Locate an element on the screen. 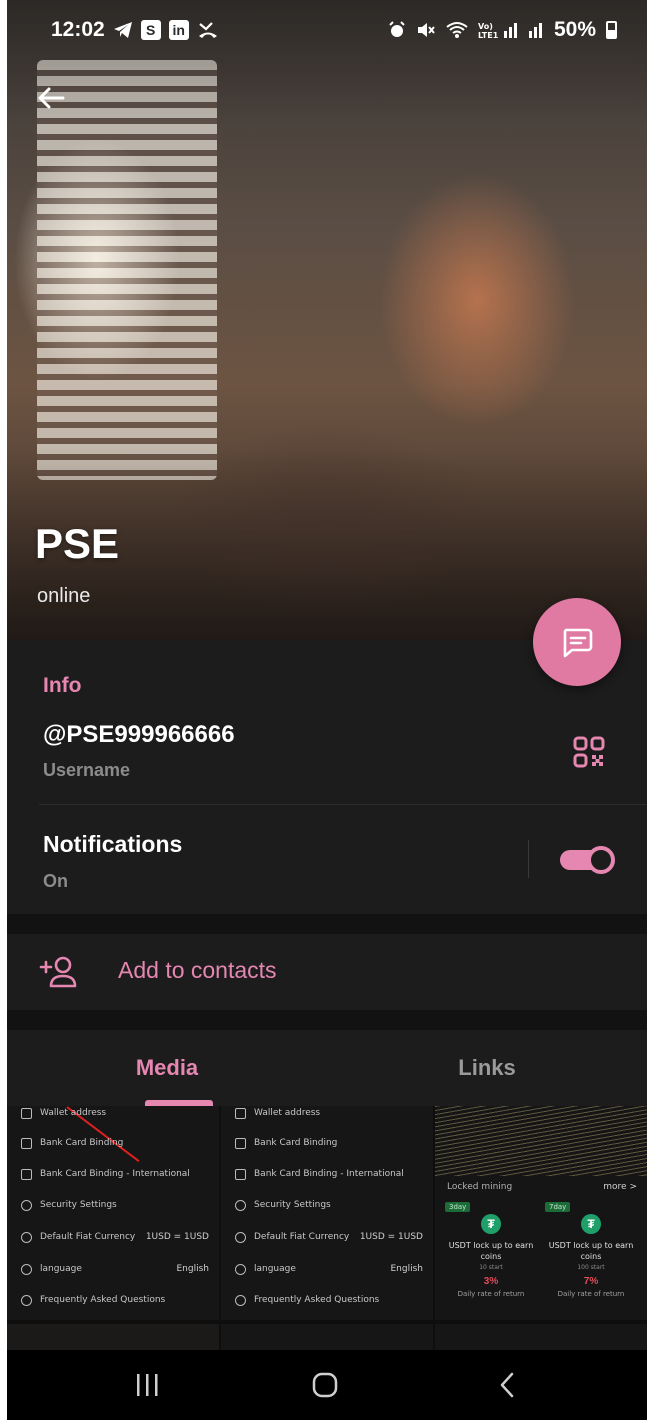 This screenshot has width=647, height=1420. home-icon is located at coordinates (325, 1385).